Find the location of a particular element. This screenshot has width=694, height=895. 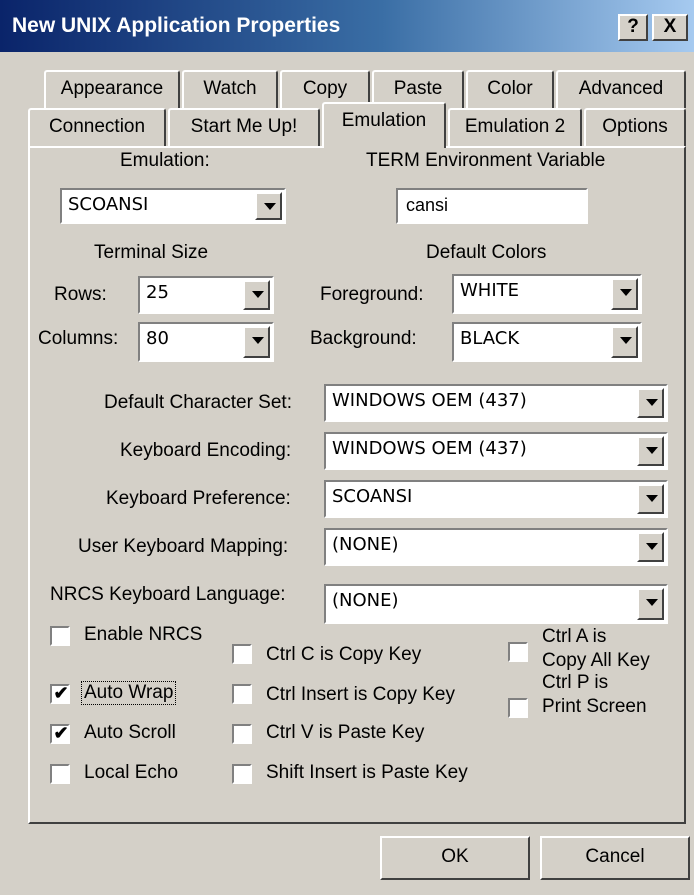

tab-advanced: Advanced is located at coordinates (621, 89).